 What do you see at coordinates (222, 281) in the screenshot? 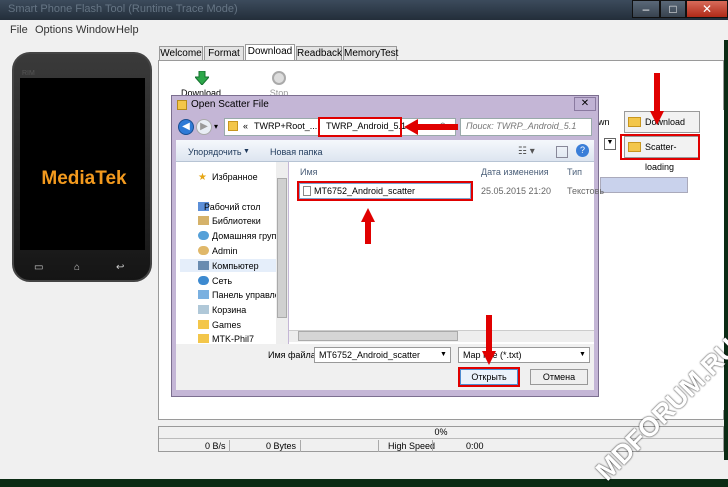
I see `nav-item-network: Сеть` at bounding box center [222, 281].